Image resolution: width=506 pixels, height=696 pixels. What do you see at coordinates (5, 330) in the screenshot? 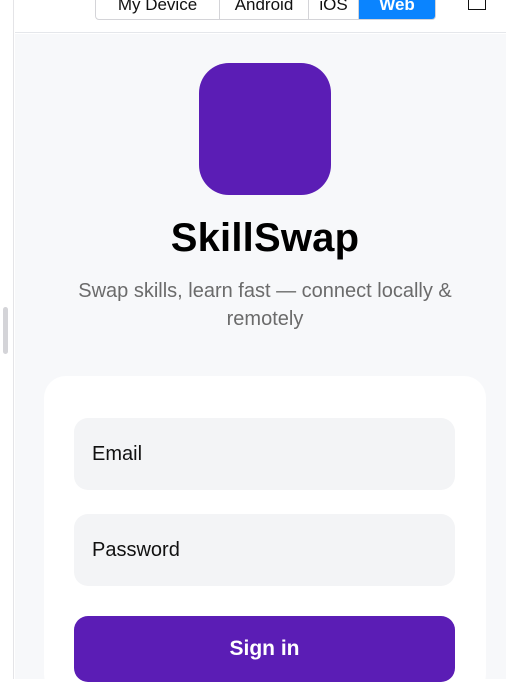
I see `resize-handle` at bounding box center [5, 330].